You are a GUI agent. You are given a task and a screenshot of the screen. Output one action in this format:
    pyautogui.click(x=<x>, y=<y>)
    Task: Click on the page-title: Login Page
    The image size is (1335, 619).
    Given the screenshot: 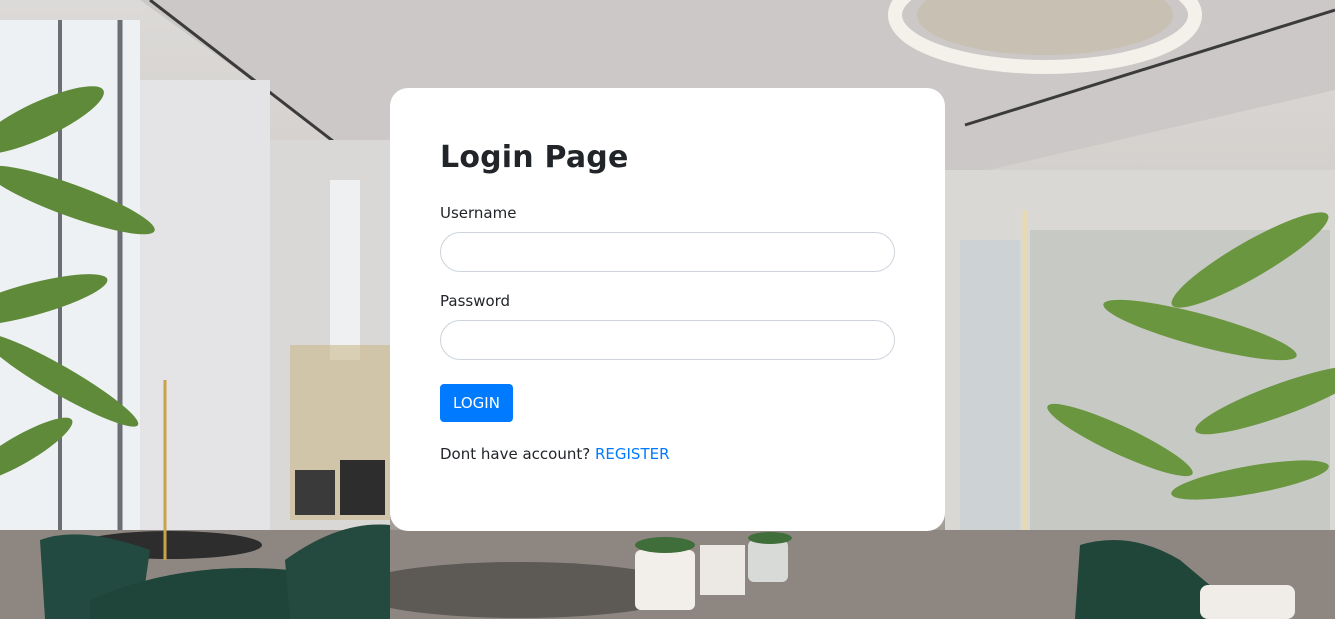 What is the action you would take?
    pyautogui.click(x=534, y=157)
    